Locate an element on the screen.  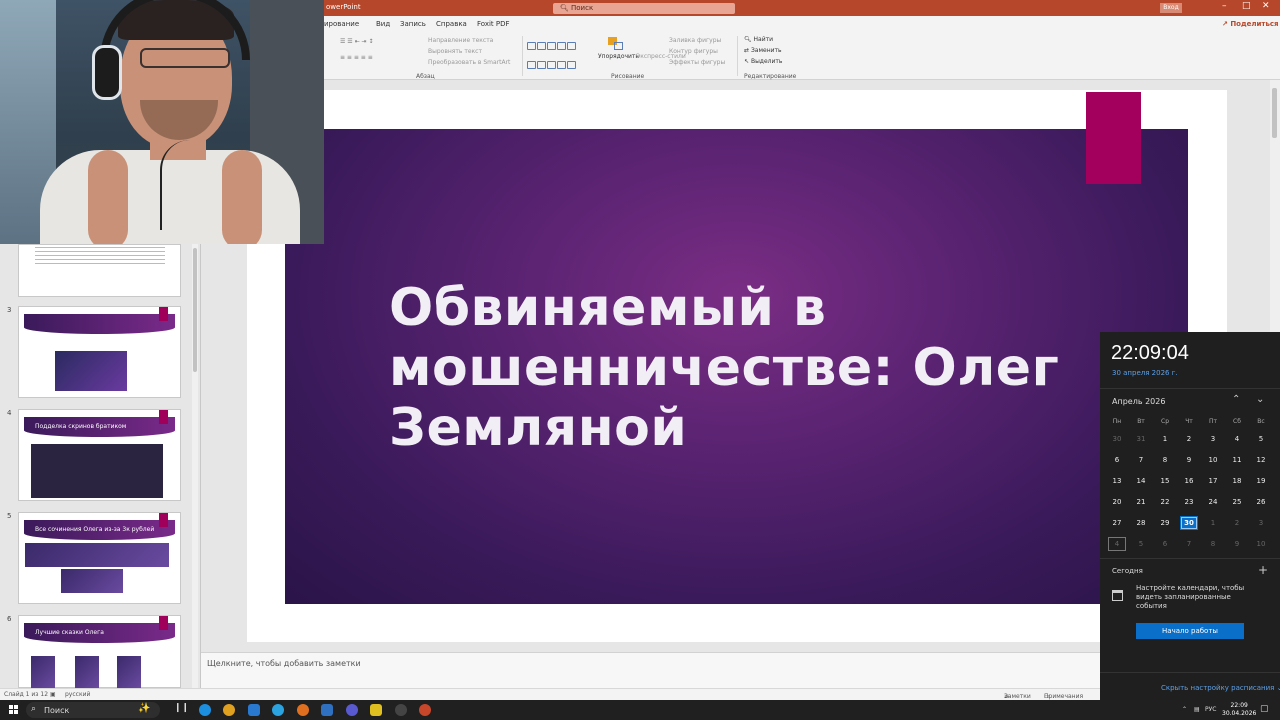
calendar-day: 16 is located at coordinates (1189, 481).